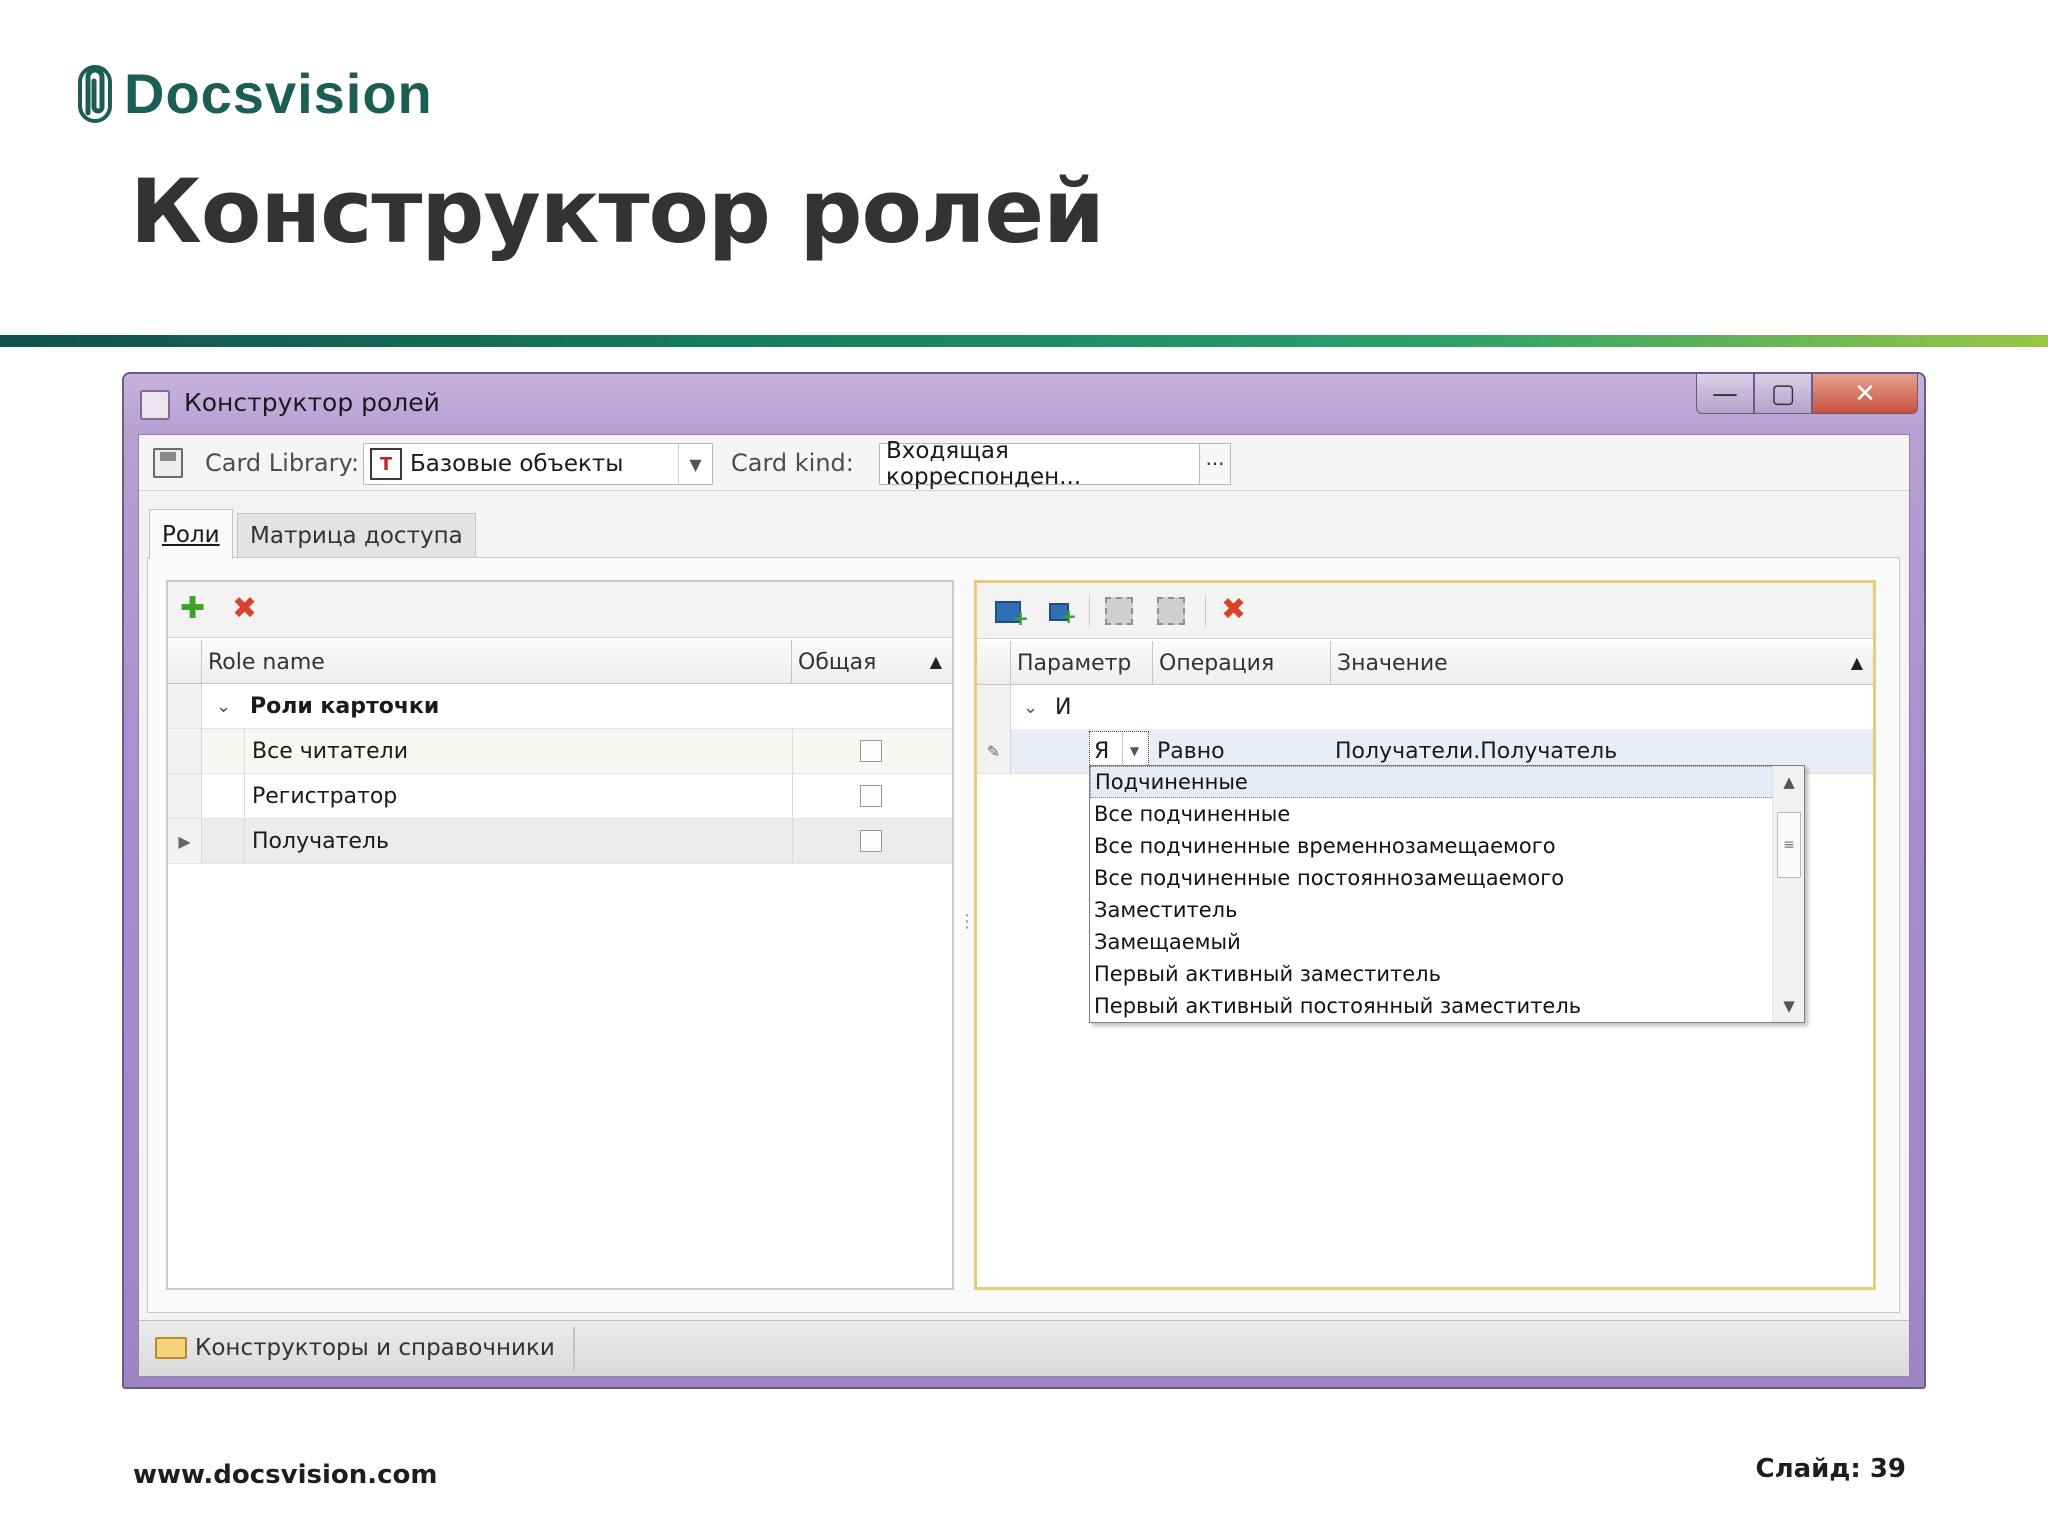 The height and width of the screenshot is (1536, 2048). I want to click on table-row-current: ▶ Получатель, so click(560, 841).